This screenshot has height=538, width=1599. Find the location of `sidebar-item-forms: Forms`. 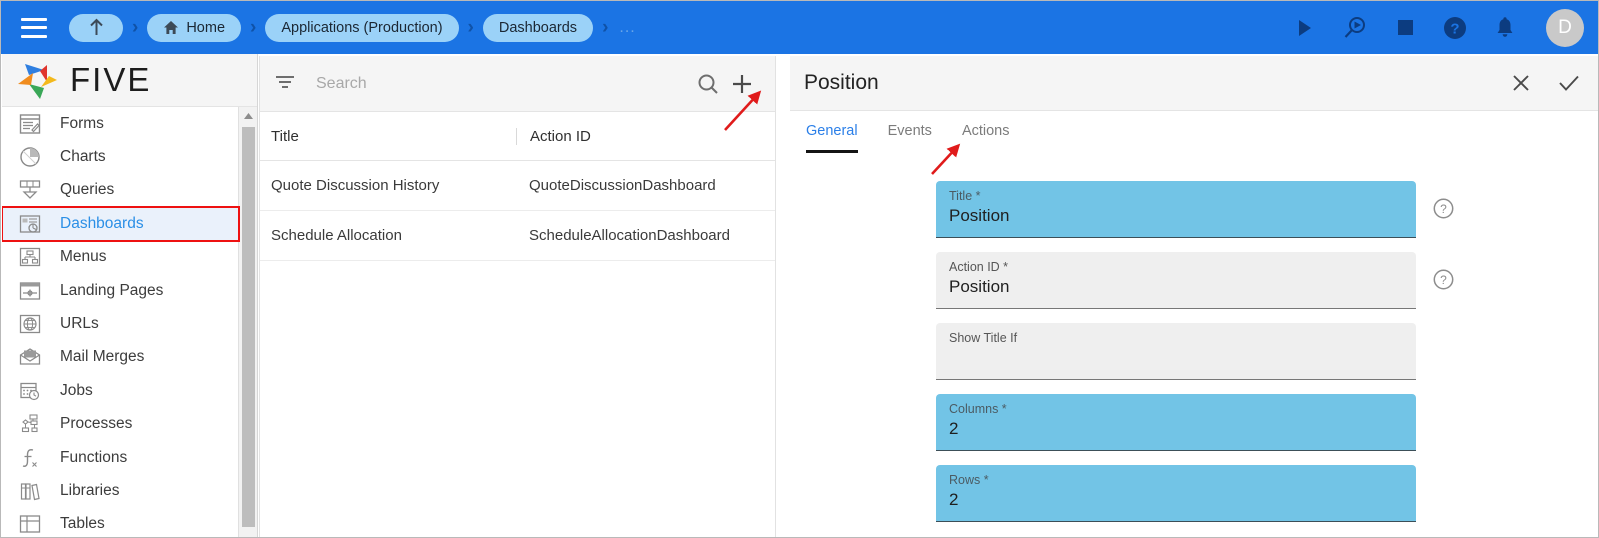

sidebar-item-forms: Forms is located at coordinates (120, 123).